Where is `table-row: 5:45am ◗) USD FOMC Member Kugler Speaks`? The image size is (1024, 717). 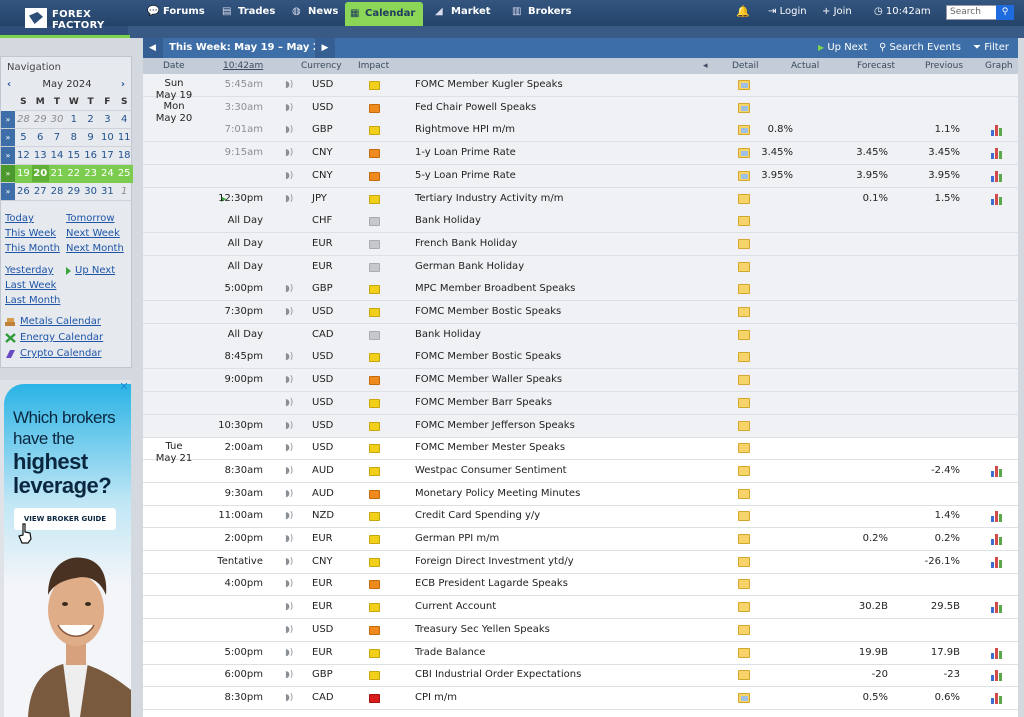 table-row: 5:45am ◗) USD FOMC Member Kugler Speaks is located at coordinates (580, 85).